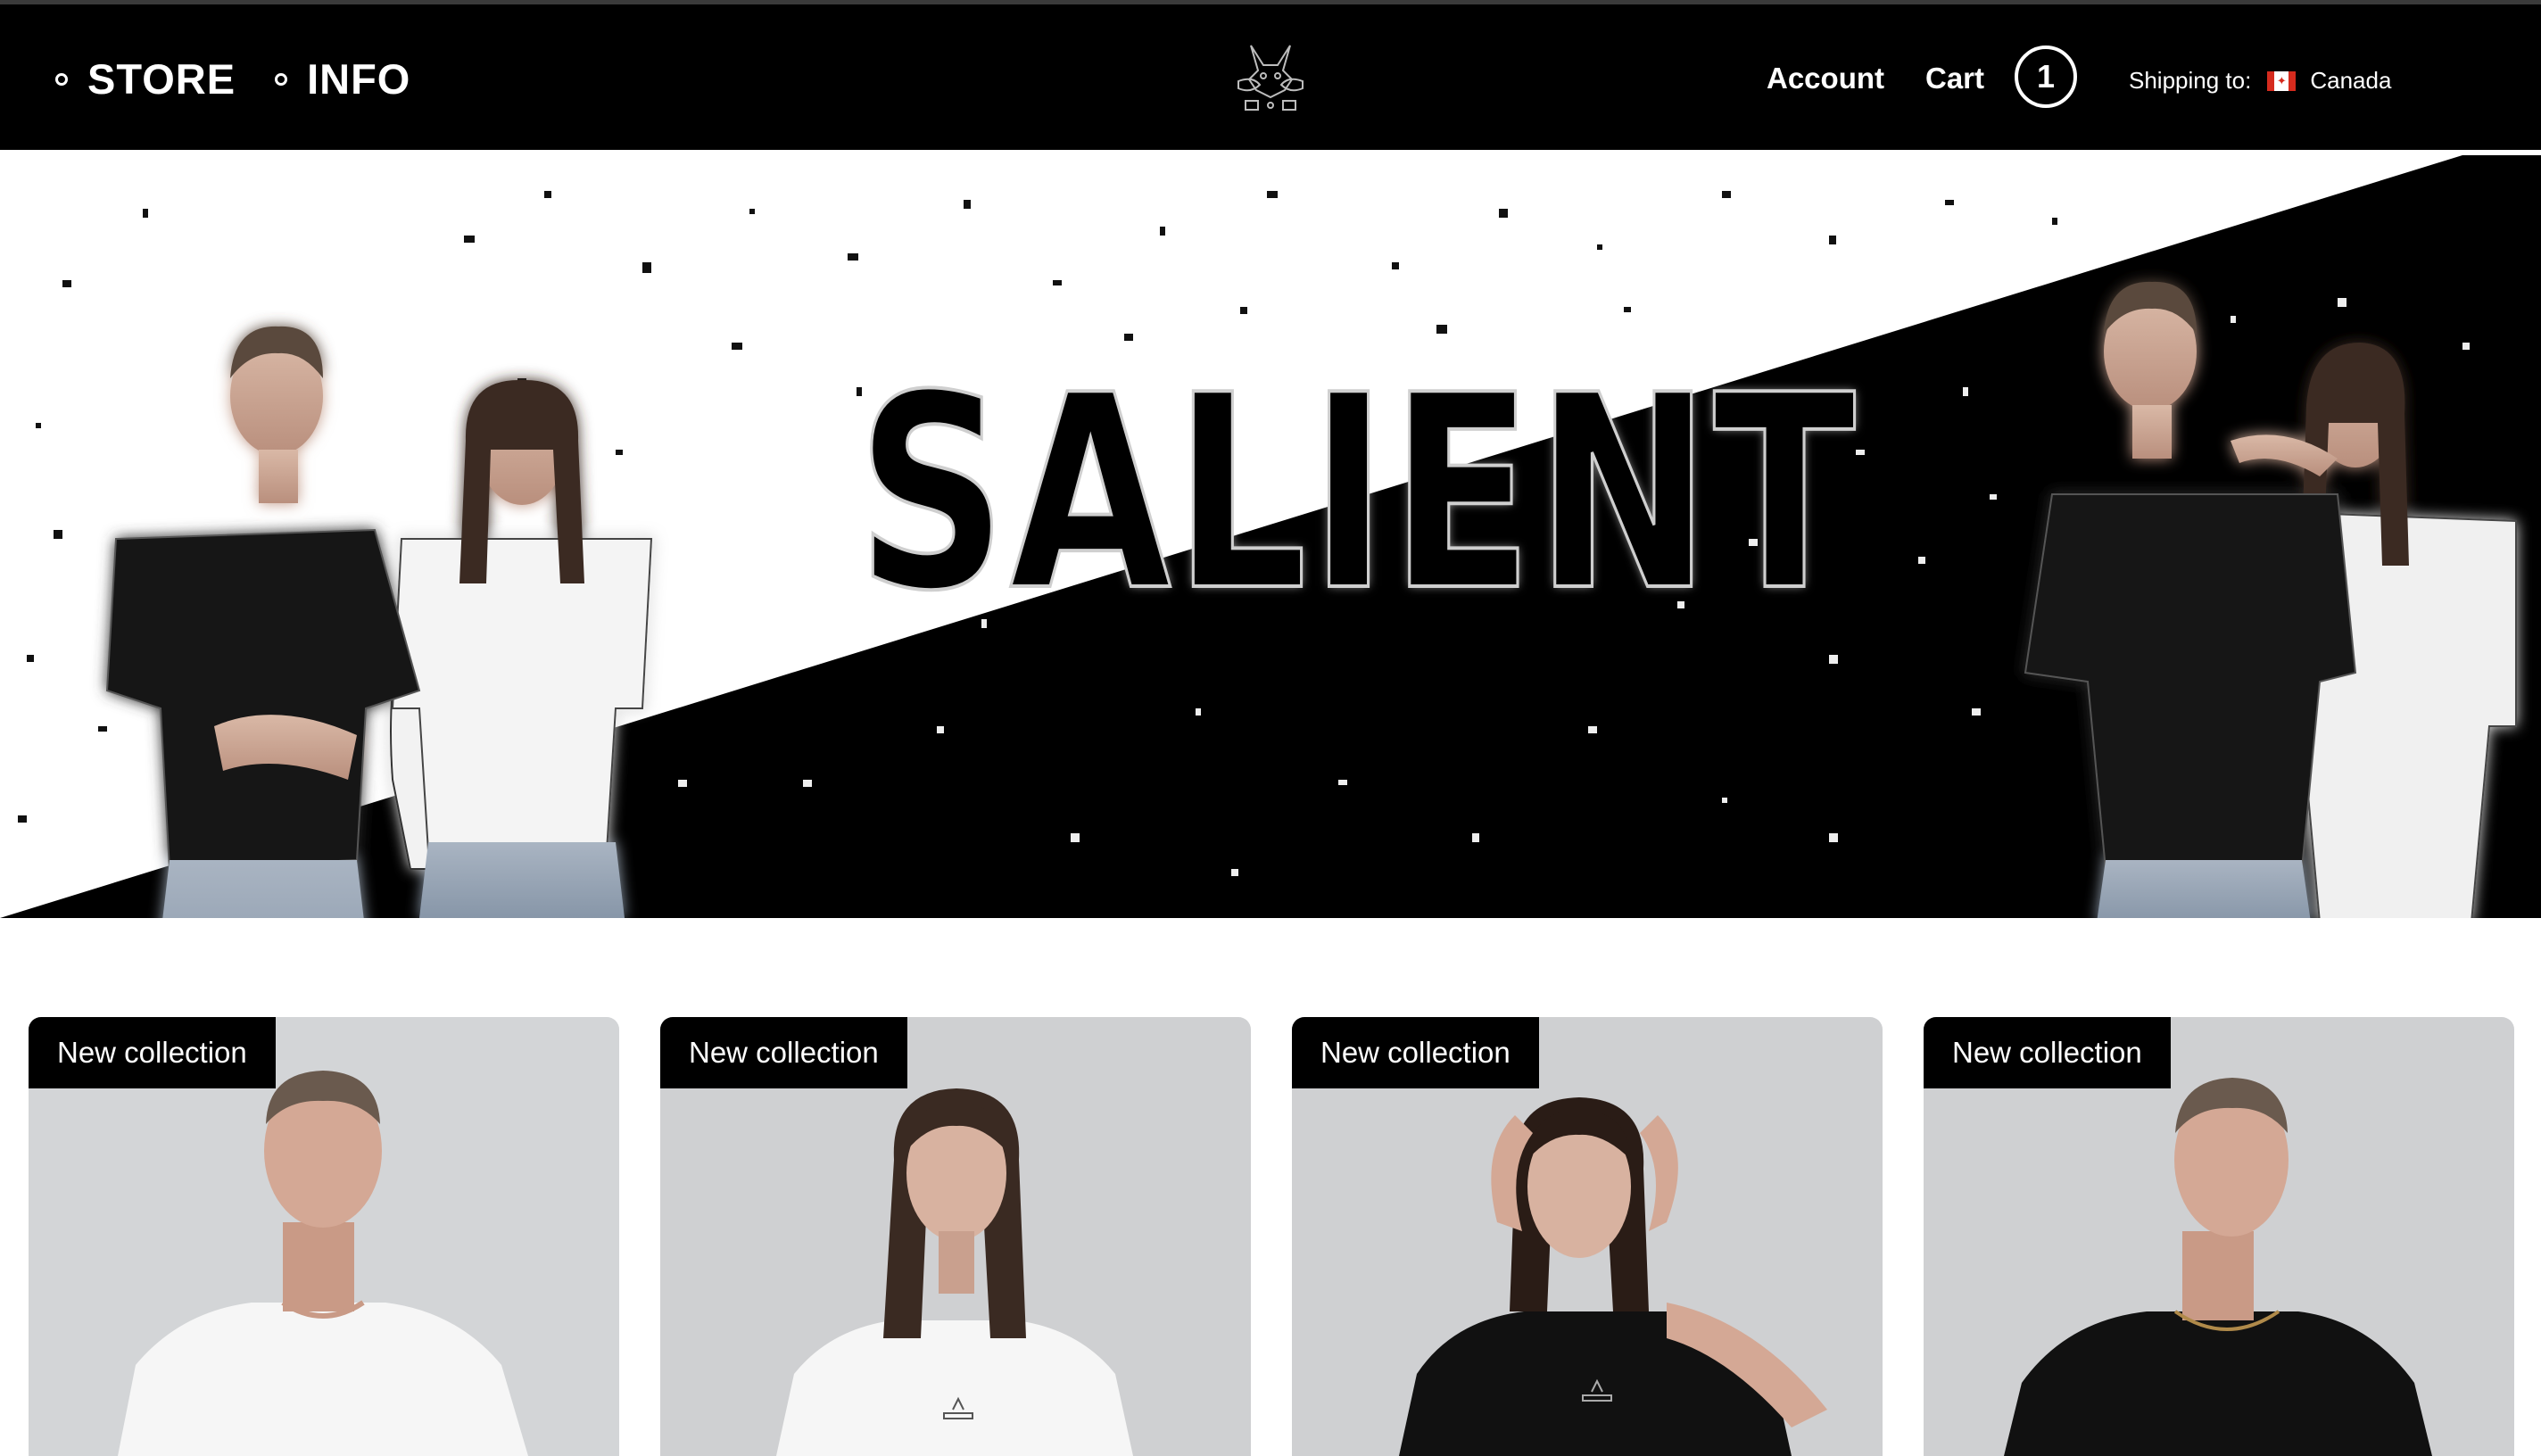 Image resolution: width=2541 pixels, height=1456 pixels. Describe the element at coordinates (2282, 80) in the screenshot. I see `canada-flag-icon: ✦` at that location.